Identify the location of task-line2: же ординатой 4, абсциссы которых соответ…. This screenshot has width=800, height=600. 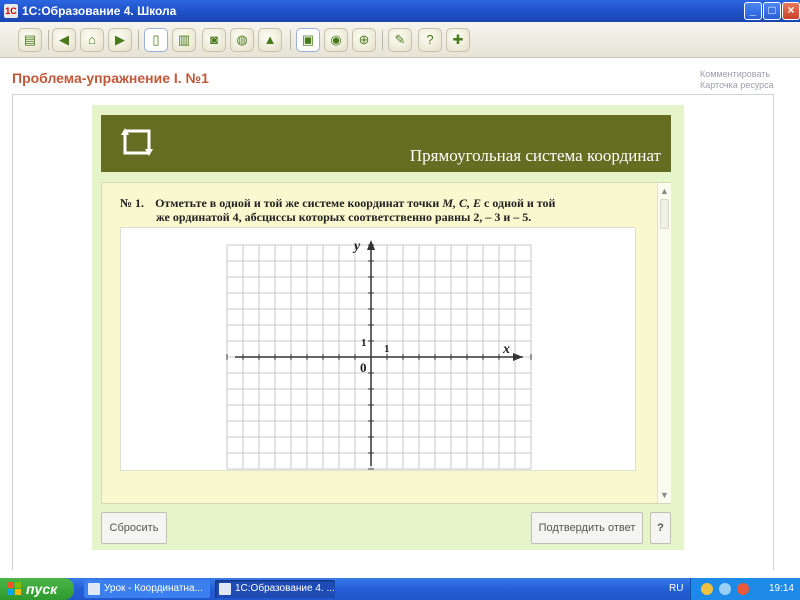
(344, 217).